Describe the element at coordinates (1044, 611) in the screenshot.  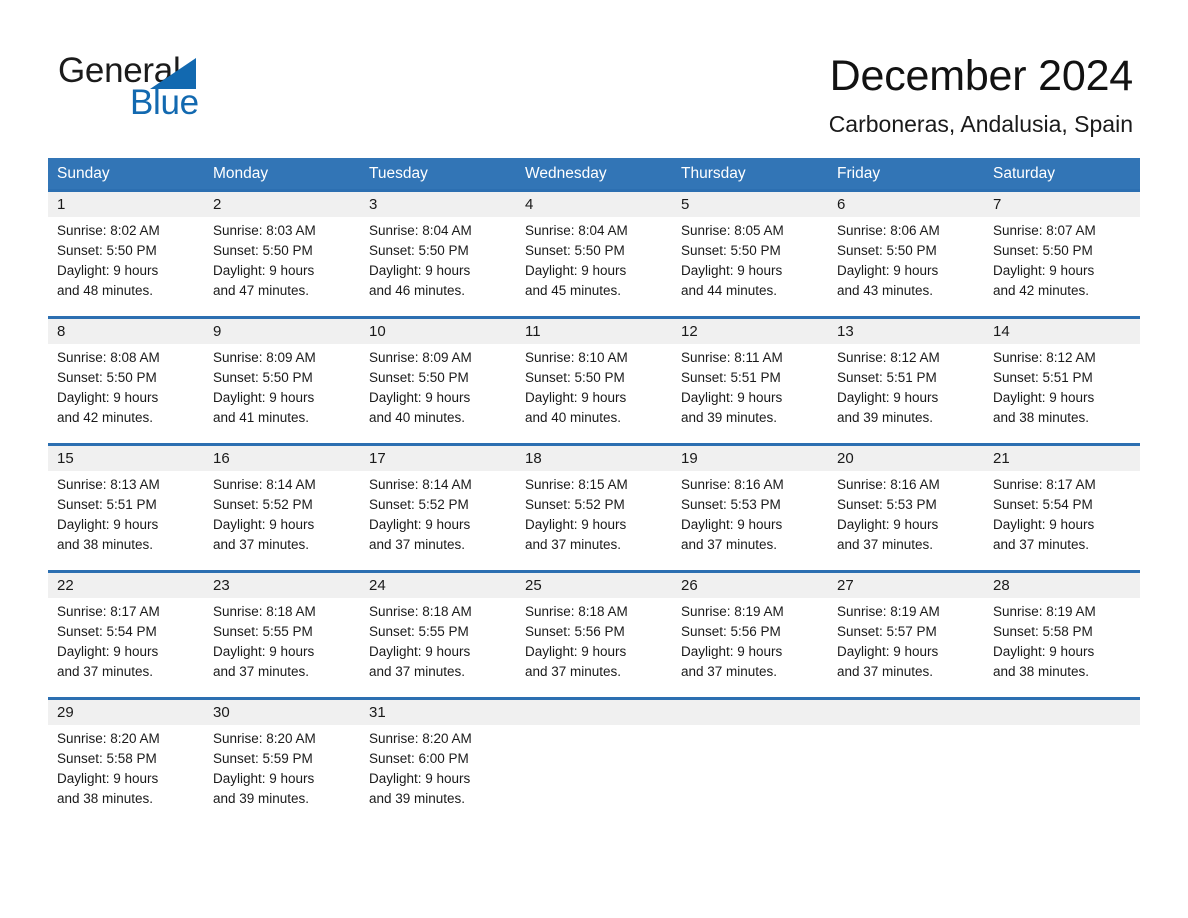
I see `sunrise-text: Sunrise: 8:19 AM` at that location.